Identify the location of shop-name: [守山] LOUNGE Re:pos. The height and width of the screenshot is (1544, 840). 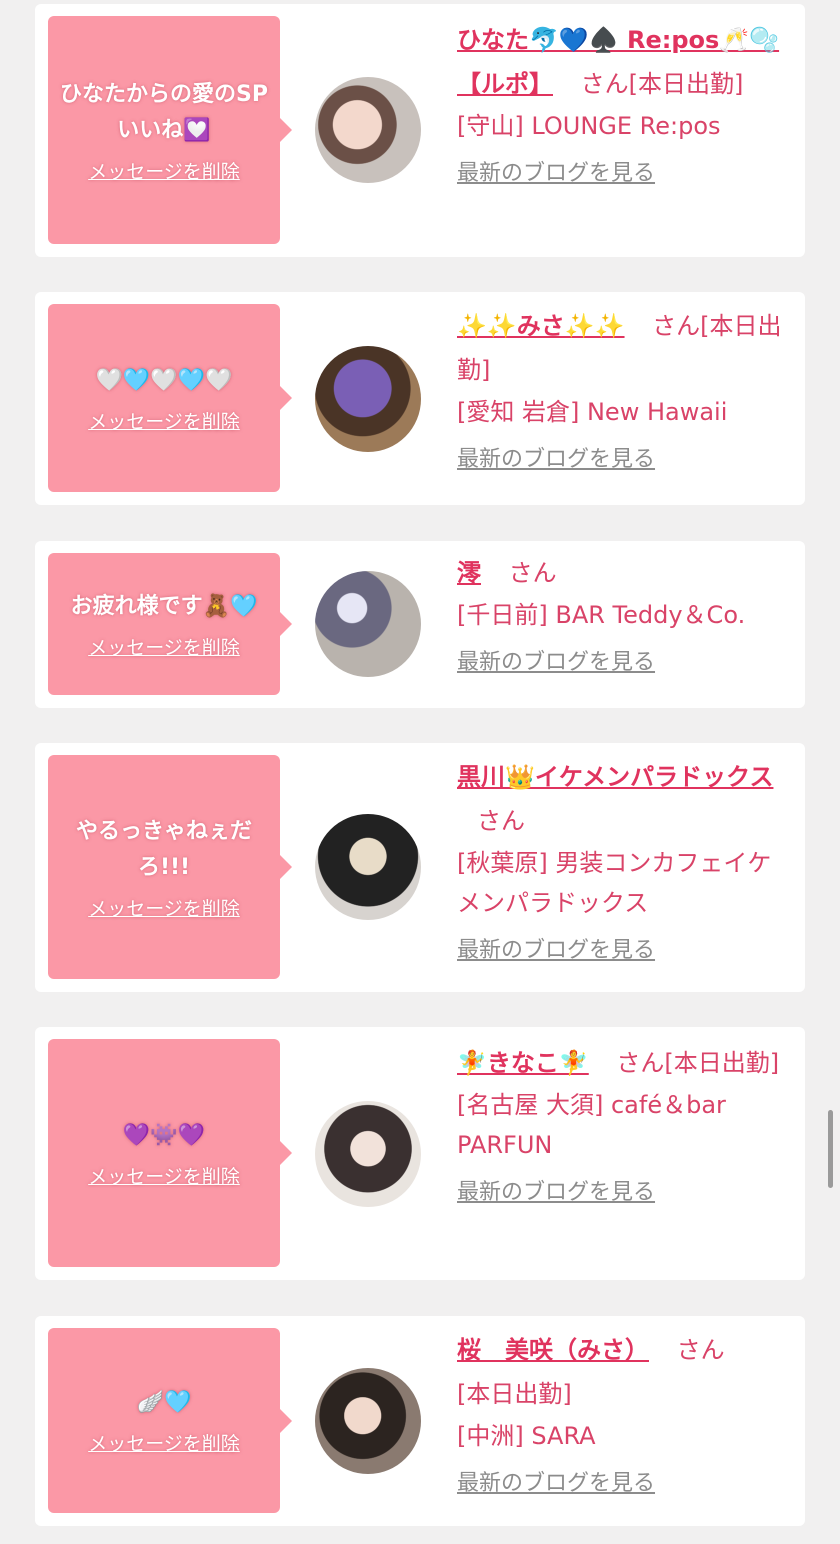
(589, 126).